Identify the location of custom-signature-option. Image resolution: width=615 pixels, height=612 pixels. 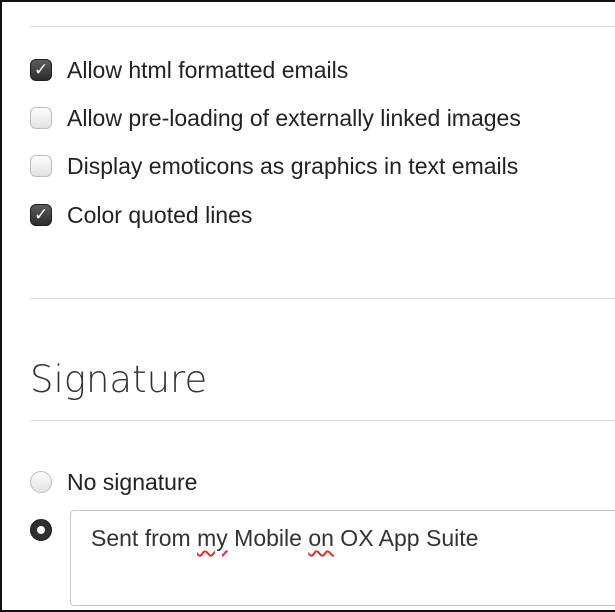
(48, 530).